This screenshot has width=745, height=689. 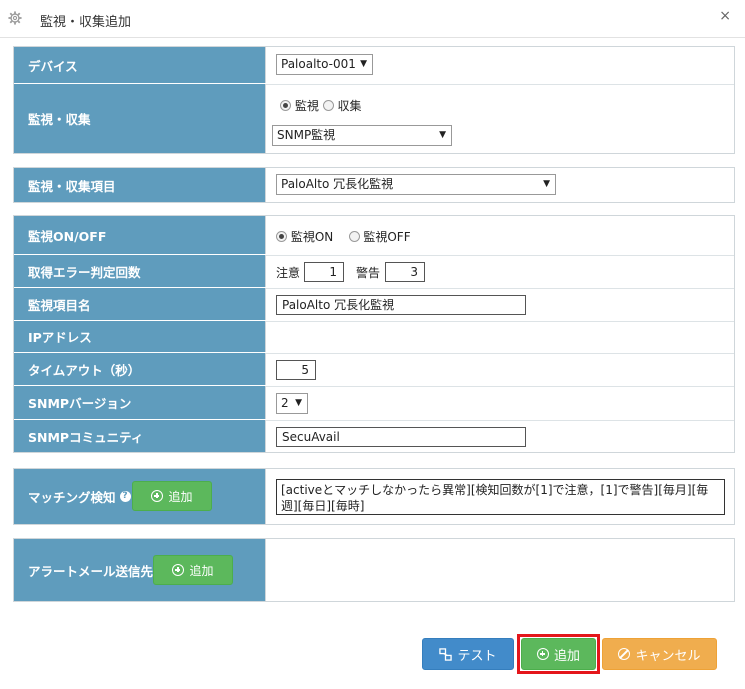 I want to click on name-label: 監視項目名, so click(x=140, y=304).